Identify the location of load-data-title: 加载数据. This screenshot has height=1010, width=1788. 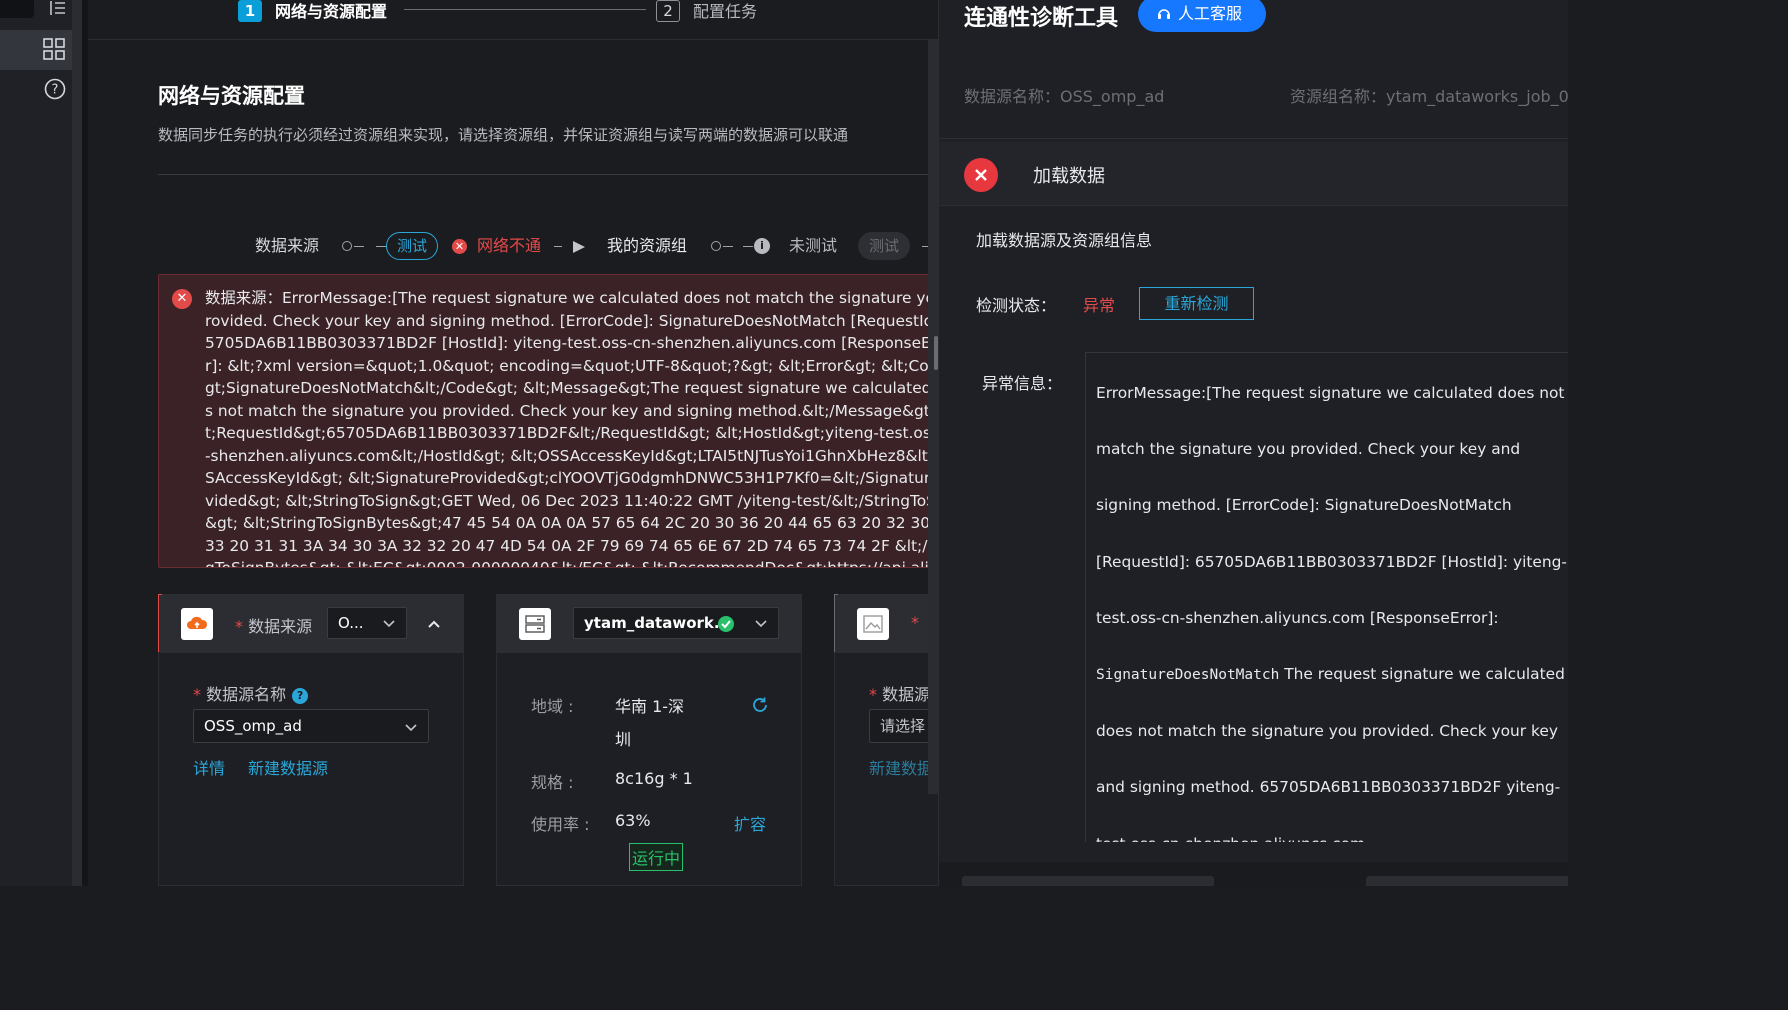
(1069, 176).